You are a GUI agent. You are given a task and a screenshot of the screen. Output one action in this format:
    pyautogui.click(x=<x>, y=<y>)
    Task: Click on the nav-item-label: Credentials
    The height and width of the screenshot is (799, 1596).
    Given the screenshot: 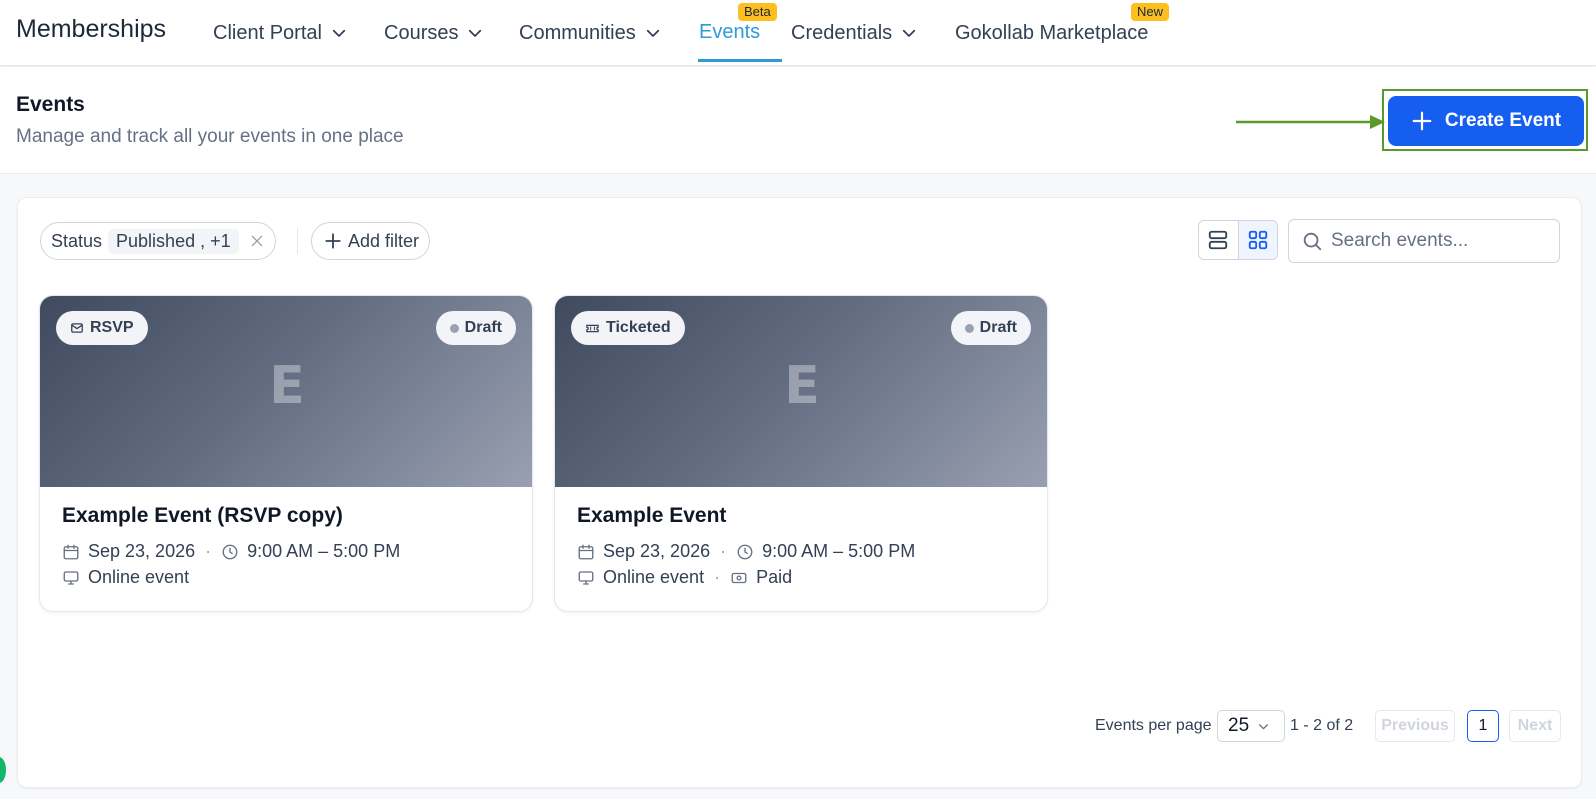 What is the action you would take?
    pyautogui.click(x=842, y=32)
    